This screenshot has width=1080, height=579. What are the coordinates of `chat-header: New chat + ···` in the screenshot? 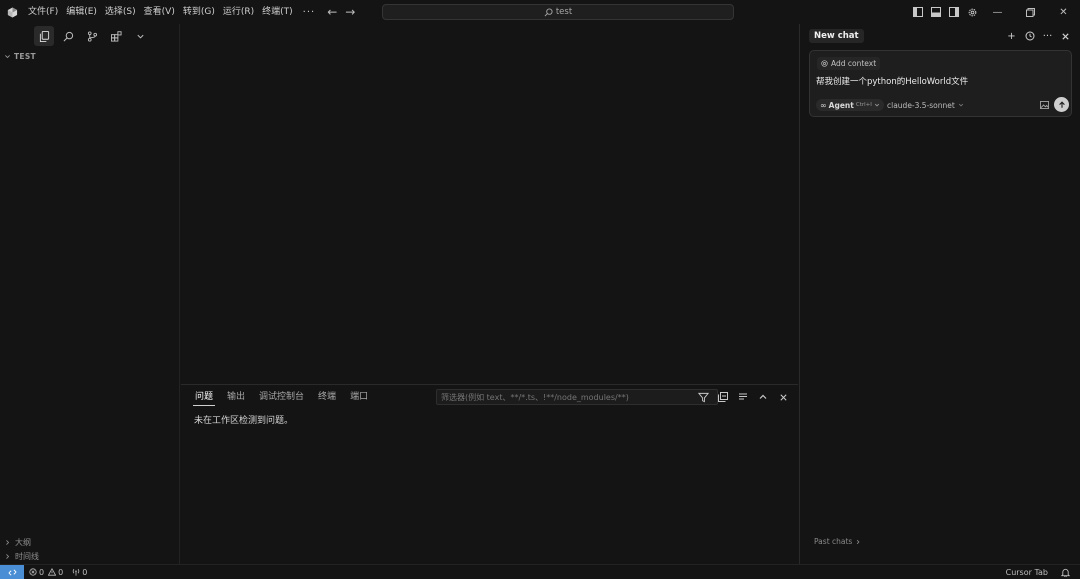 It's located at (940, 36).